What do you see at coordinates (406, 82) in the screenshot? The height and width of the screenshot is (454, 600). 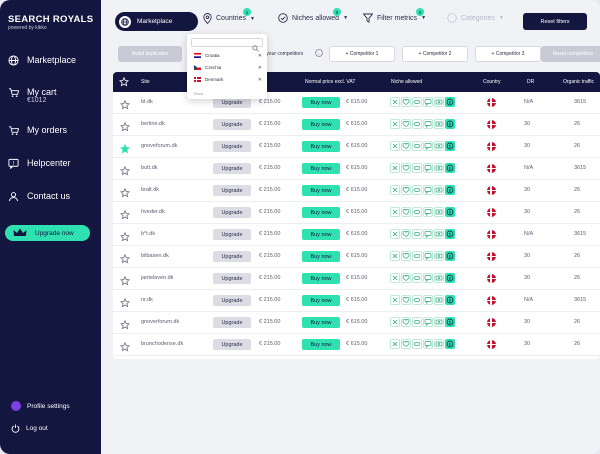 I see `niches-header: Niche allowed` at bounding box center [406, 82].